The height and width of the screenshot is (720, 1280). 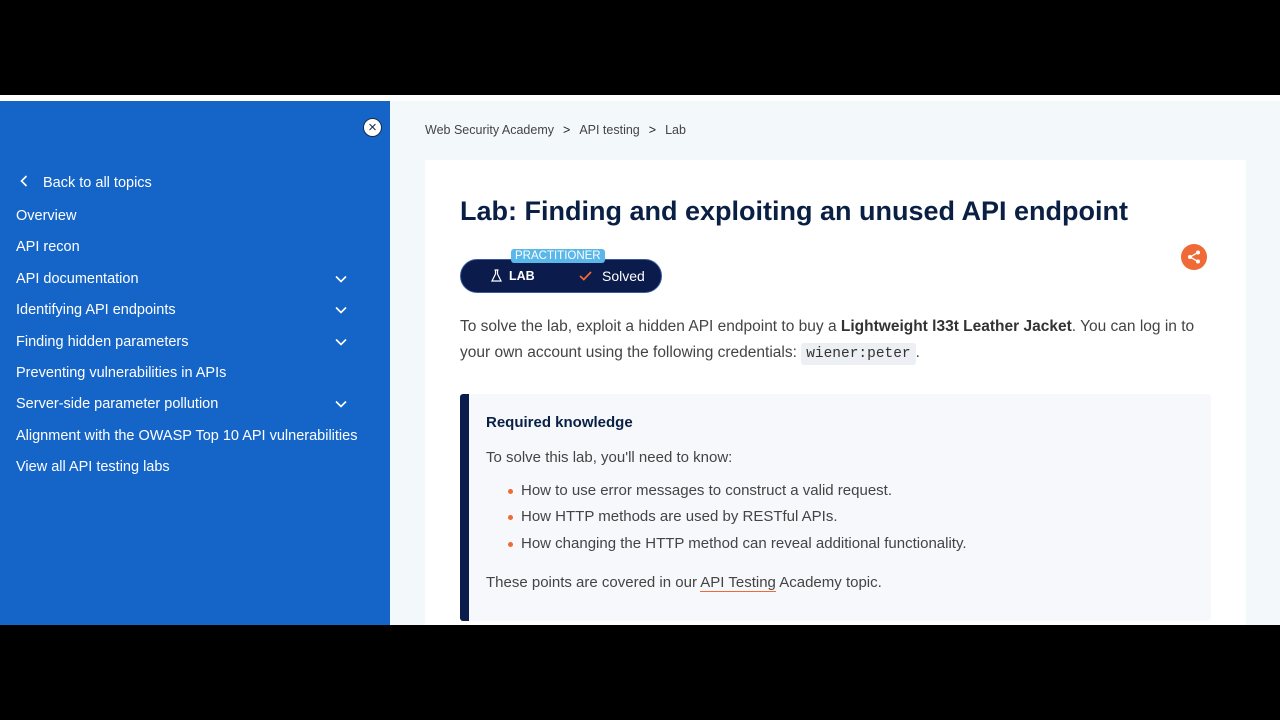 I want to click on credentials-code: wiener:peter, so click(x=858, y=354).